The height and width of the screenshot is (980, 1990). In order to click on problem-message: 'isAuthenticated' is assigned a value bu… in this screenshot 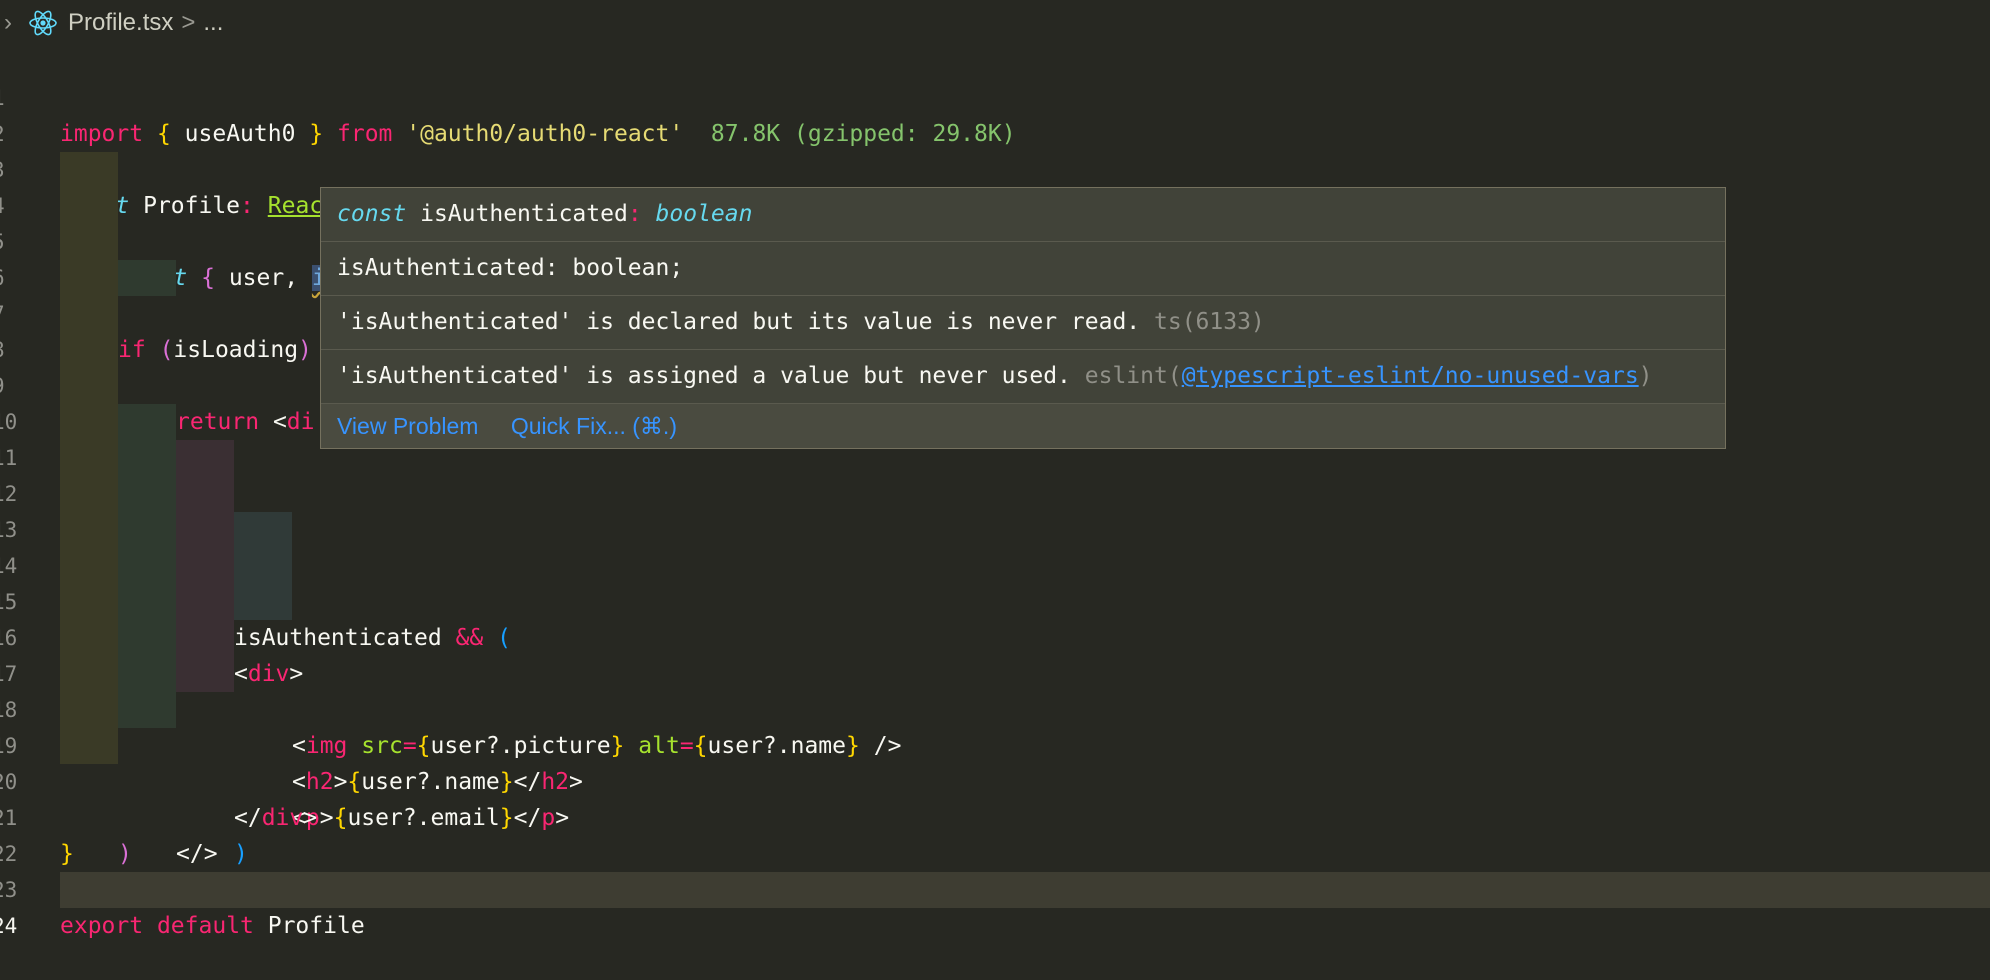, I will do `click(704, 376)`.